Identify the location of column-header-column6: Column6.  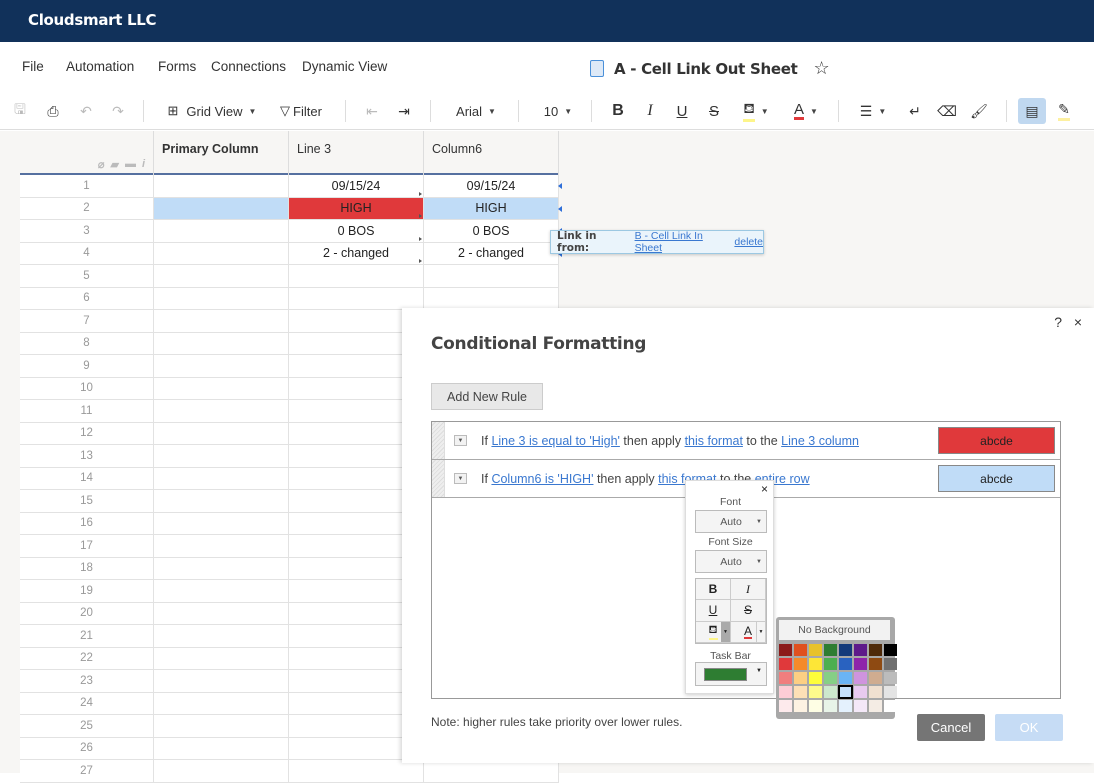
(491, 153).